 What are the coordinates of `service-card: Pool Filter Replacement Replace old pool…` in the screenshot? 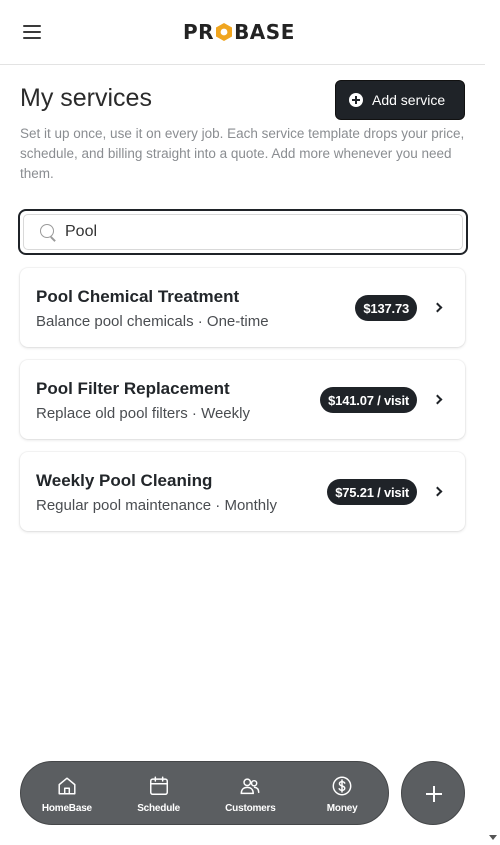 It's located at (242, 399).